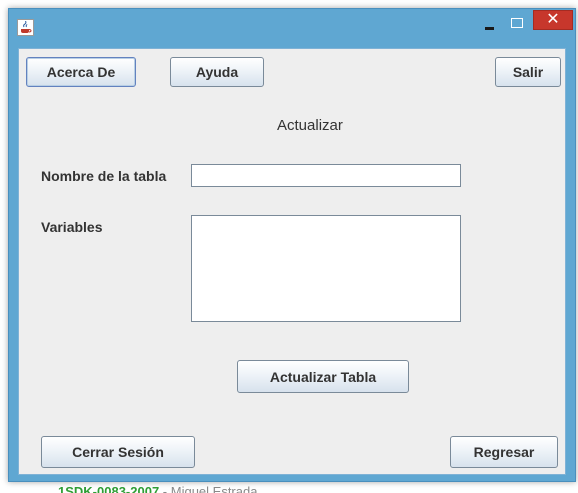  What do you see at coordinates (504, 452) in the screenshot?
I see `regresar-button: Regresar` at bounding box center [504, 452].